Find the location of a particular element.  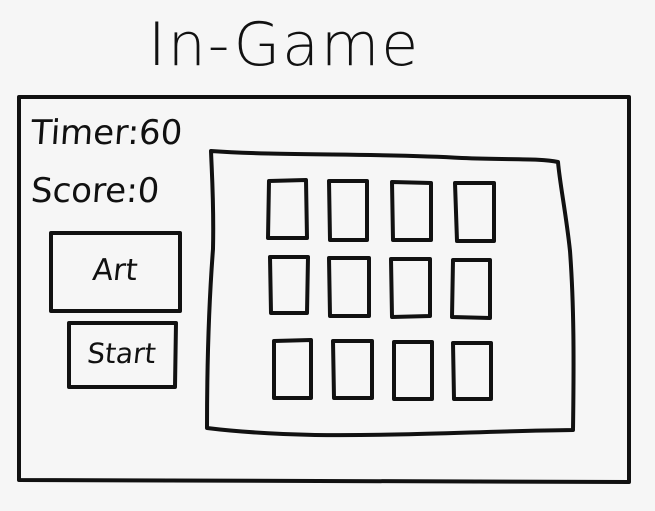

card-slot-1-4-hit is located at coordinates (475, 212).